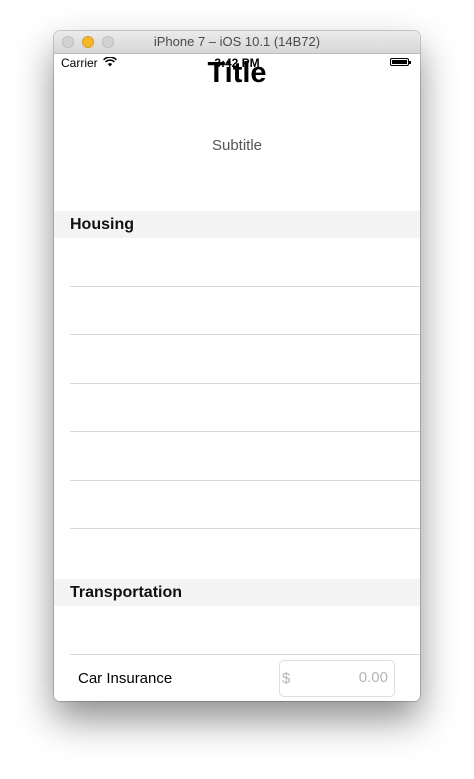  What do you see at coordinates (337, 678) in the screenshot?
I see `car-insurance-amount-input: $ 0.00` at bounding box center [337, 678].